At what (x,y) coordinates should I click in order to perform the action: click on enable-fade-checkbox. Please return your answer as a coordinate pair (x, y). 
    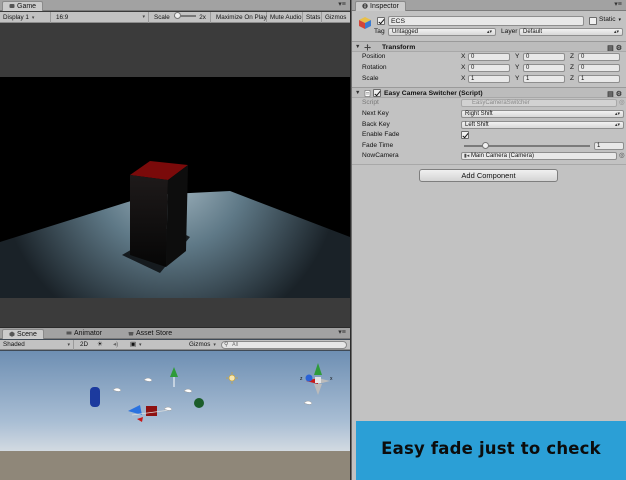
    Looking at the image, I should click on (465, 135).